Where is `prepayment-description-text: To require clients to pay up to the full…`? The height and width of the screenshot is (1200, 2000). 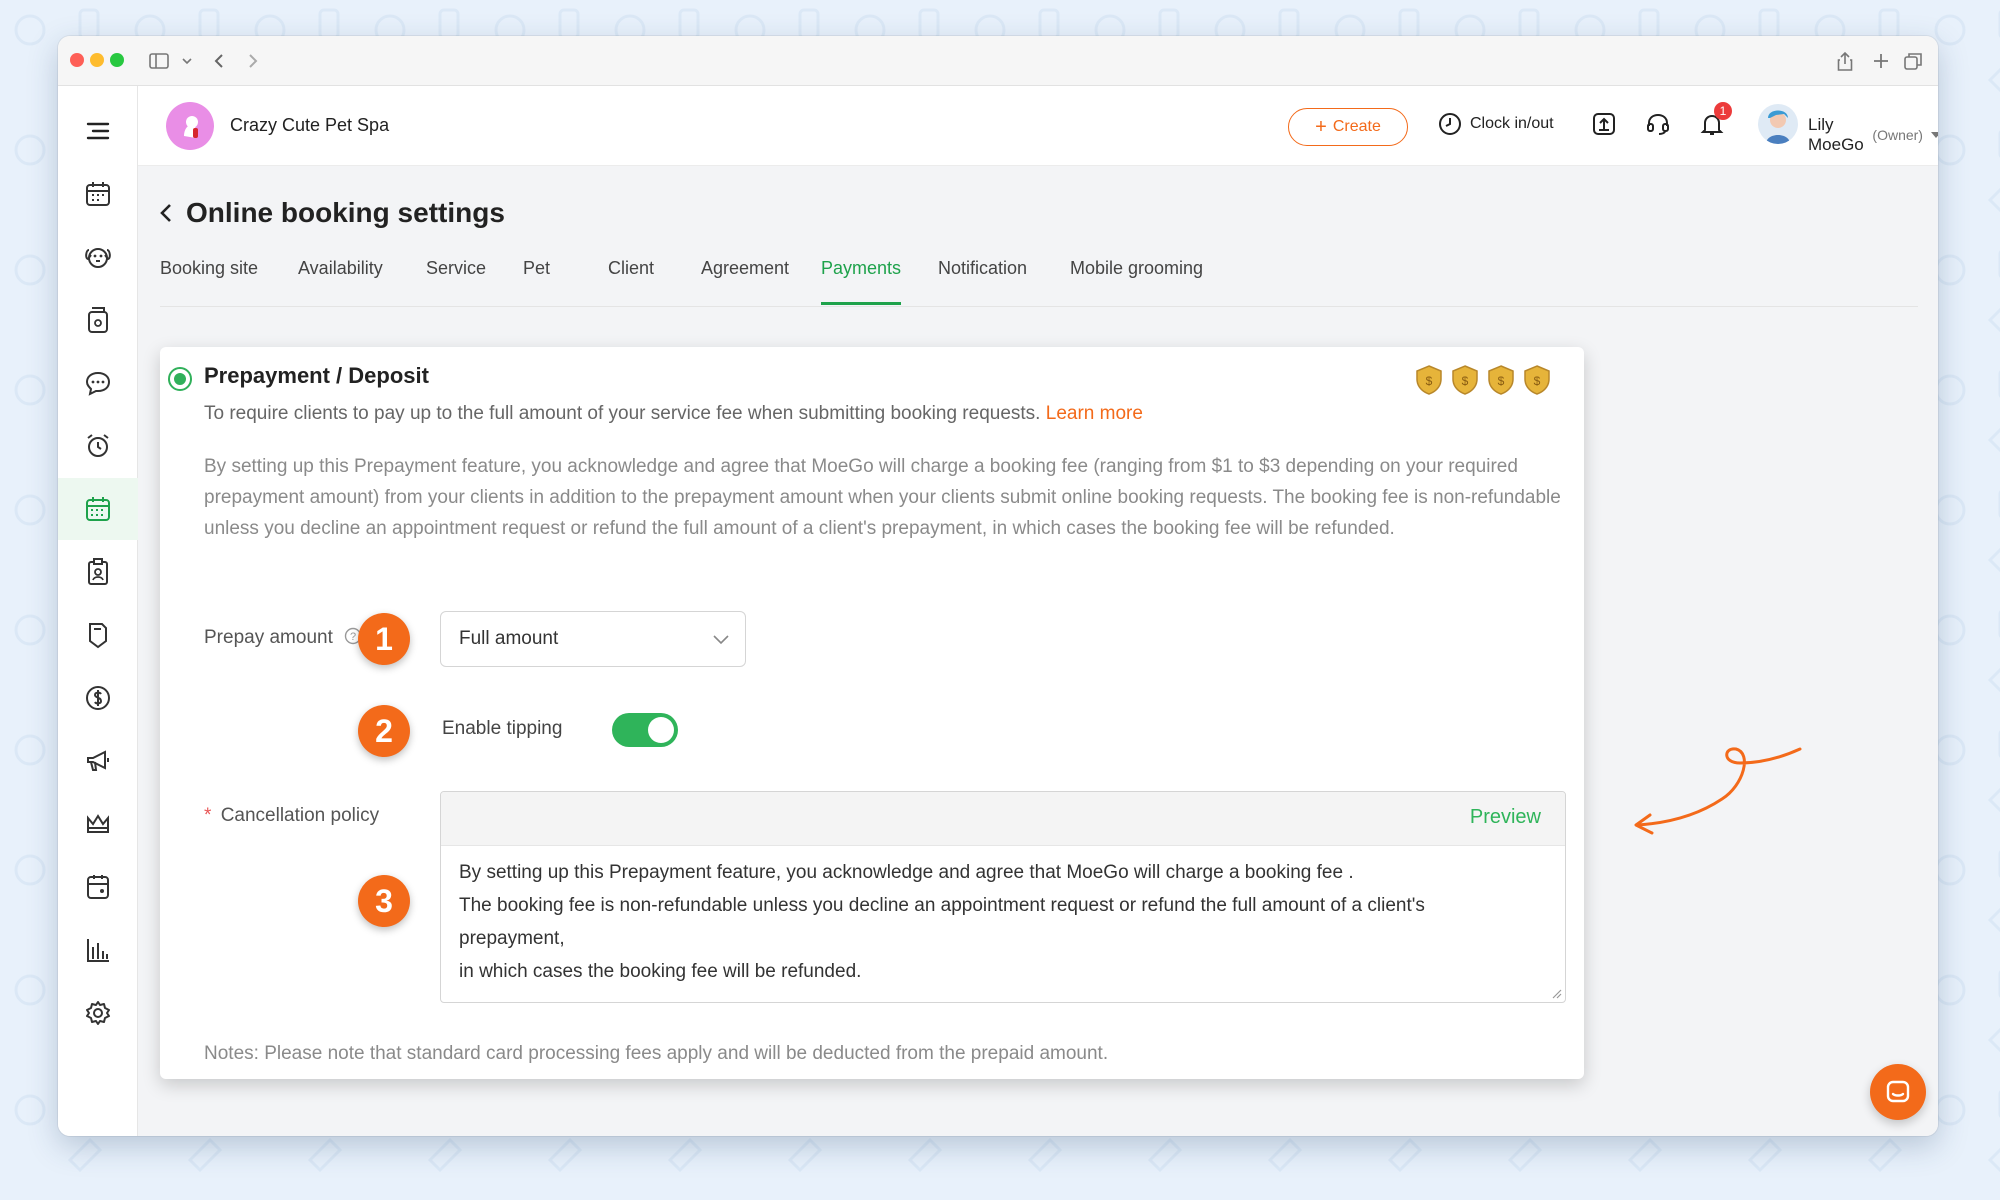 prepayment-description-text: To require clients to pay up to the full… is located at coordinates (622, 413).